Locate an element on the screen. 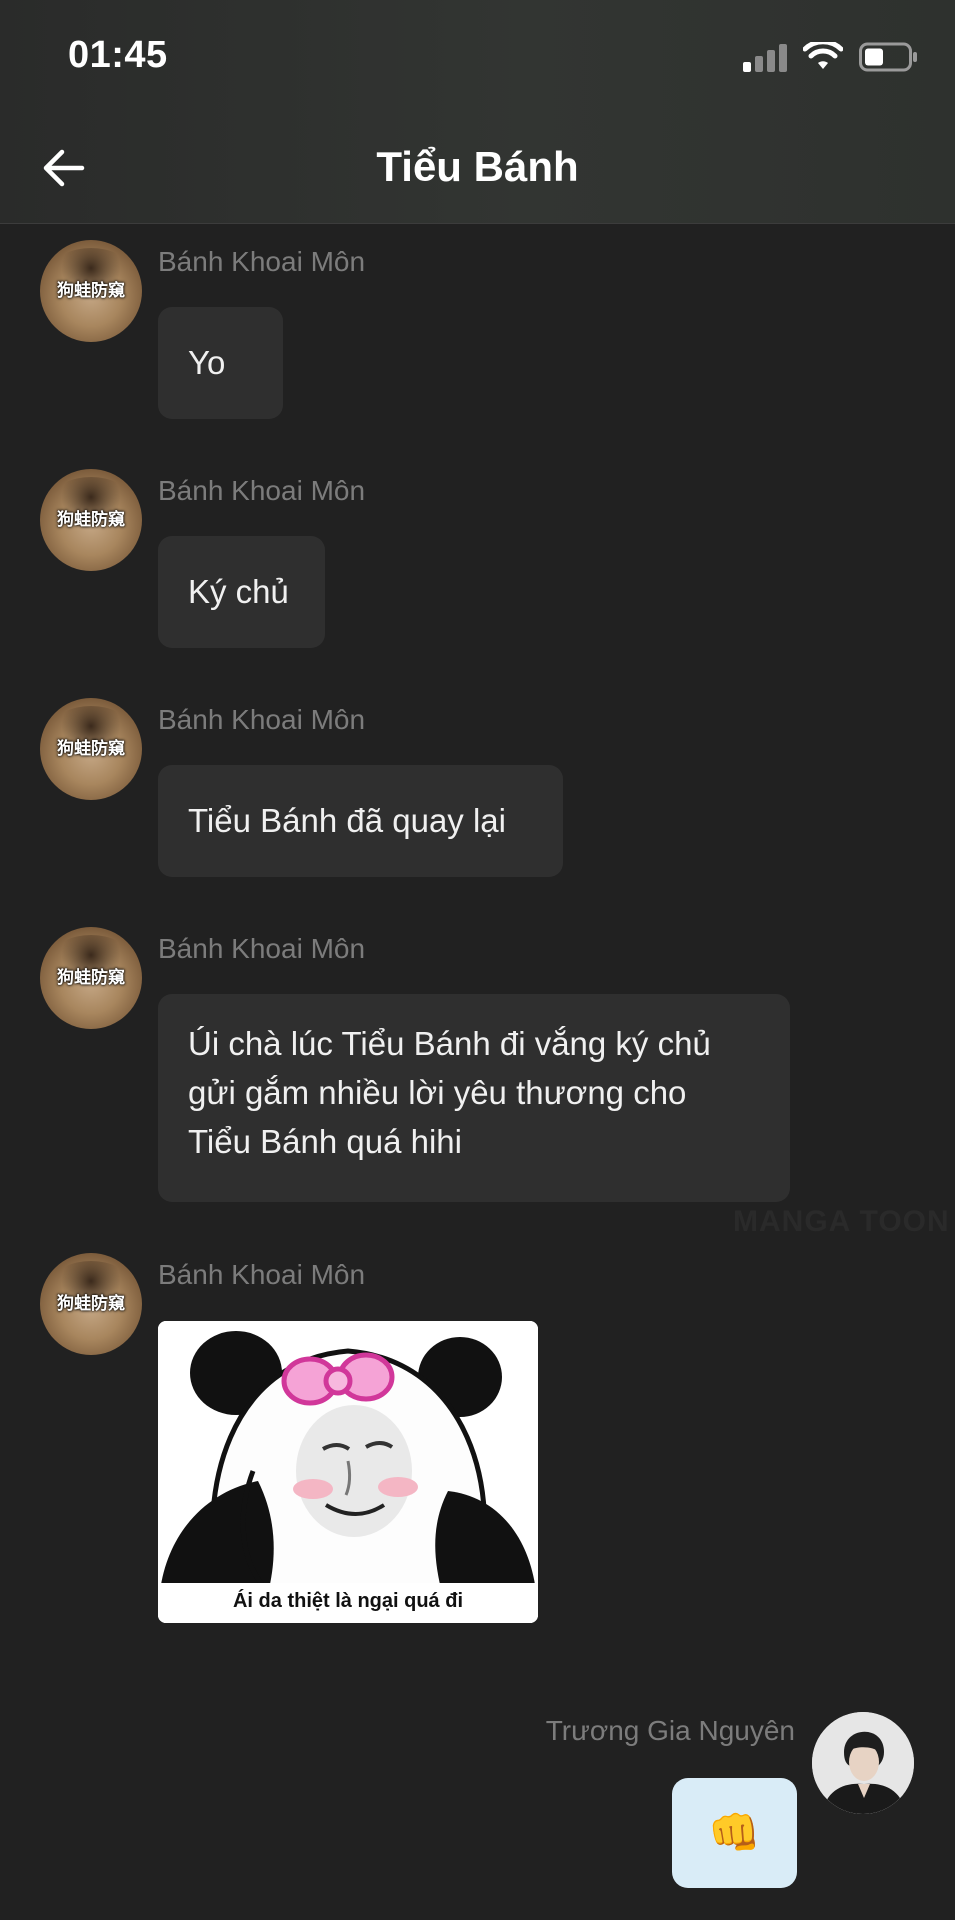 Image resolution: width=955 pixels, height=1920 pixels. message-line: gửi gắm nhiều lời yêu thương cho is located at coordinates (437, 1092).